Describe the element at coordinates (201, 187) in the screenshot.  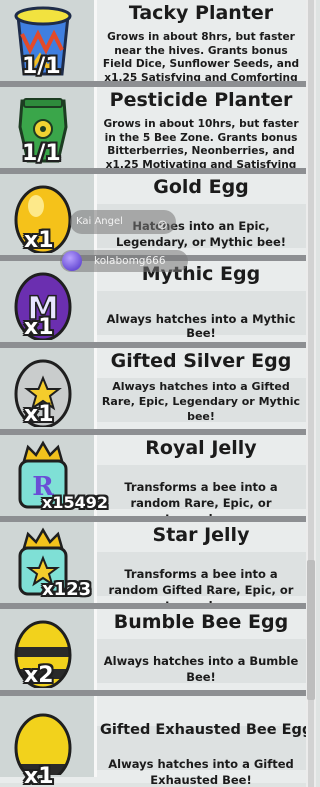
I see `item-title: Gold Egg` at that location.